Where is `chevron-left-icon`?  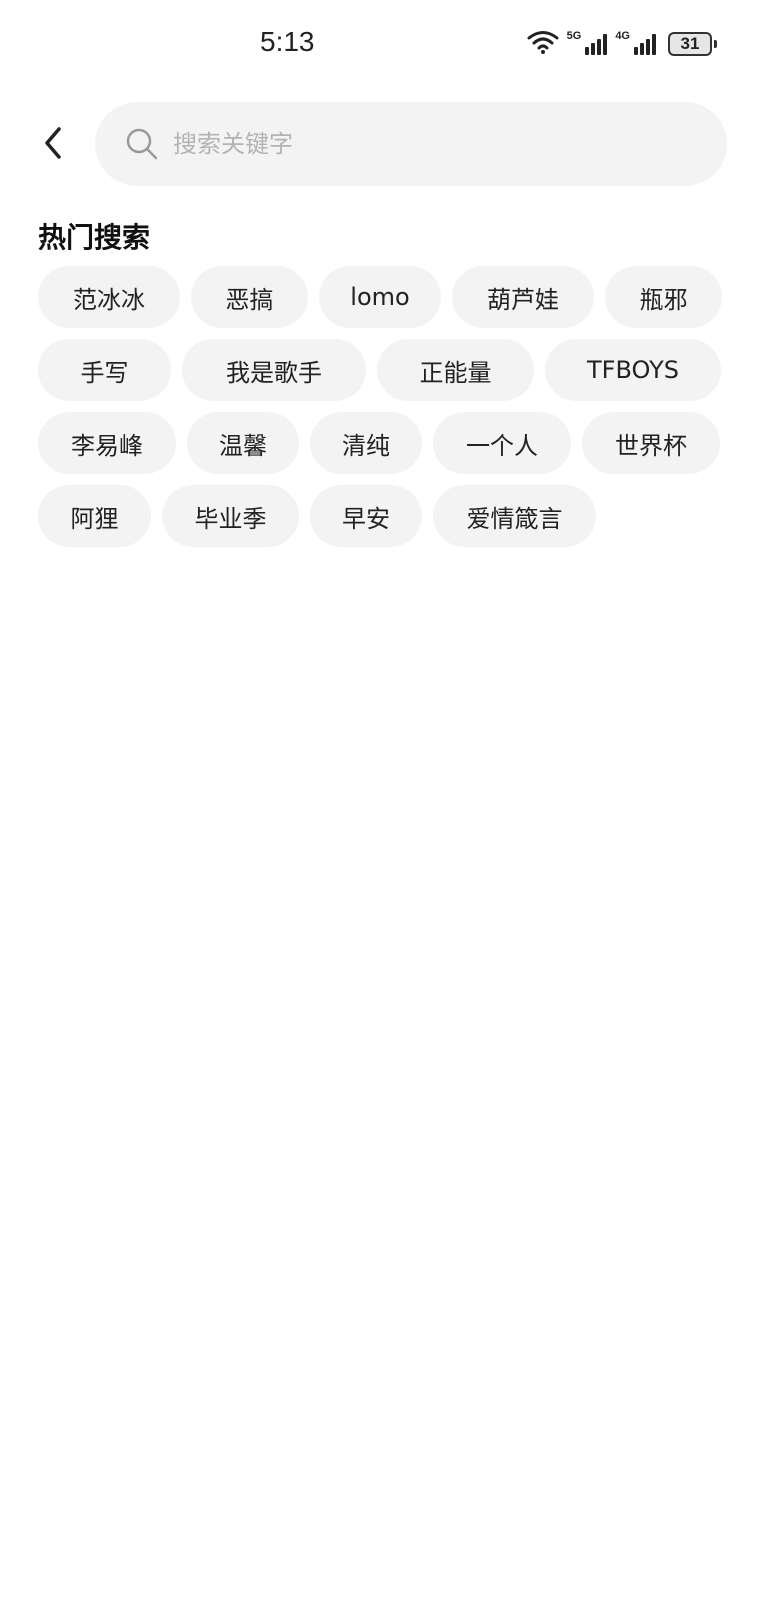
chevron-left-icon is located at coordinates (53, 145).